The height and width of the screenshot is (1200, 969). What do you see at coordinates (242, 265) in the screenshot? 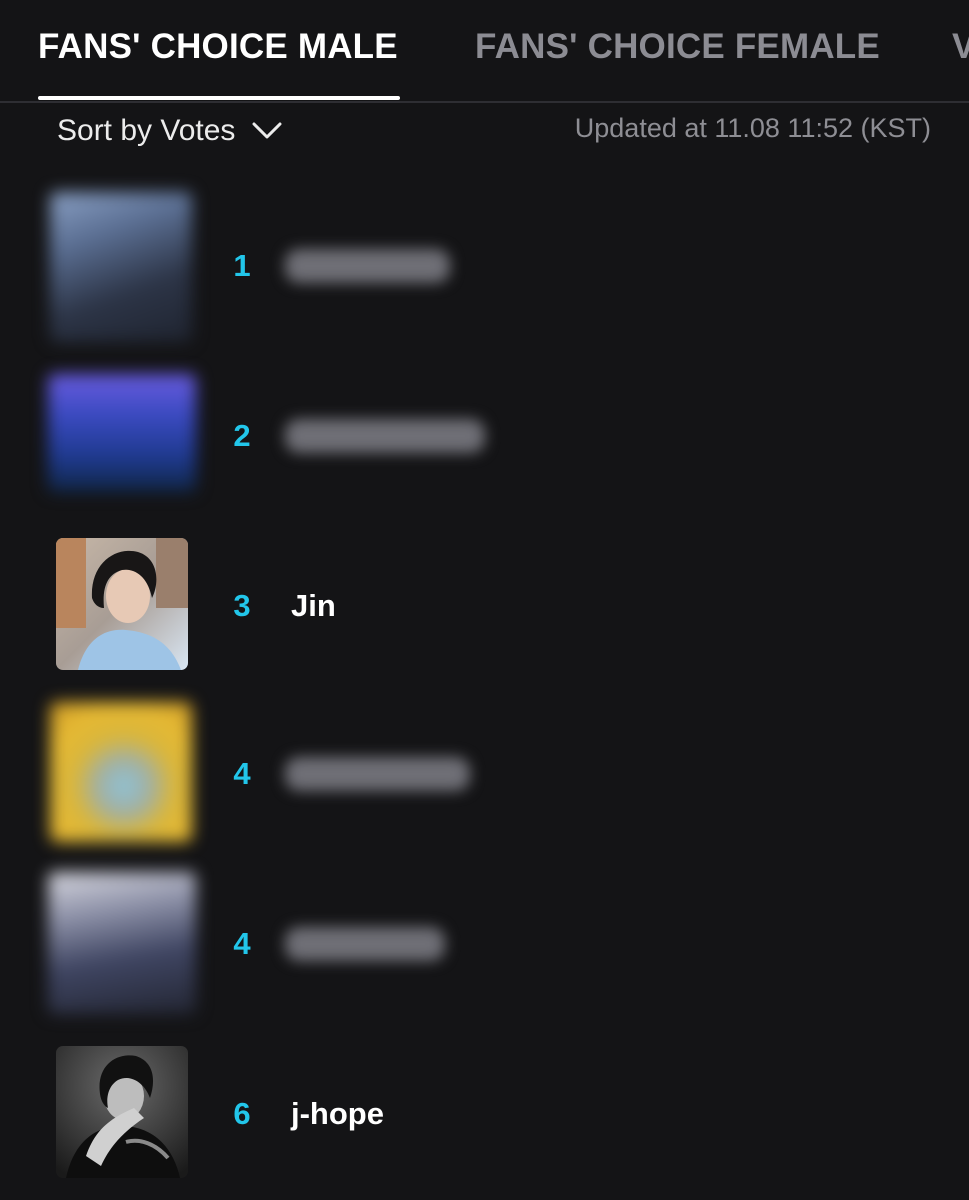
I see `rank-number: 1` at bounding box center [242, 265].